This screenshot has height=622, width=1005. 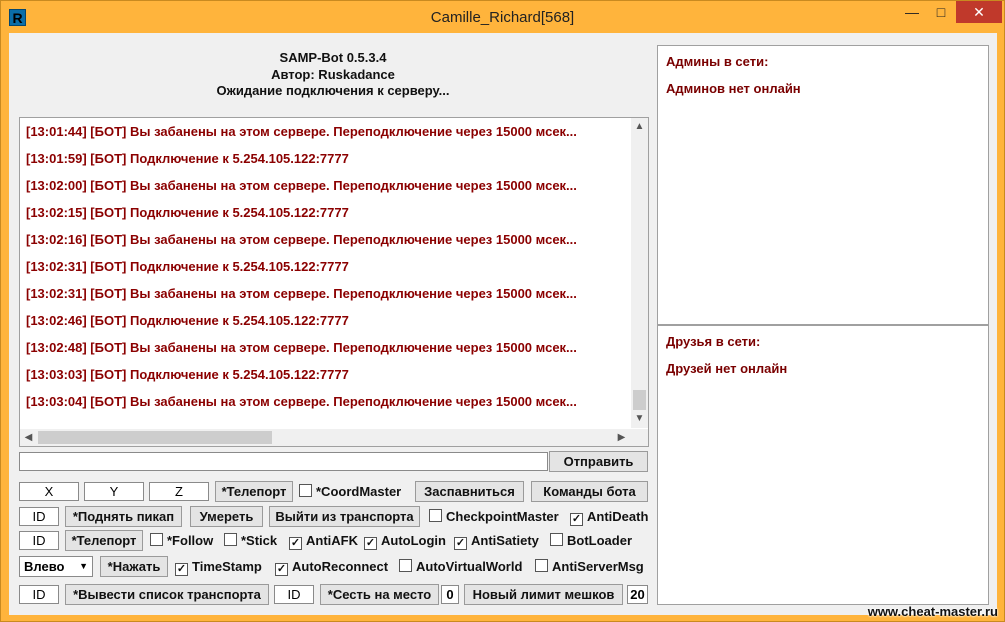 What do you see at coordinates (179, 491) in the screenshot?
I see `z-coord-field: Z` at bounding box center [179, 491].